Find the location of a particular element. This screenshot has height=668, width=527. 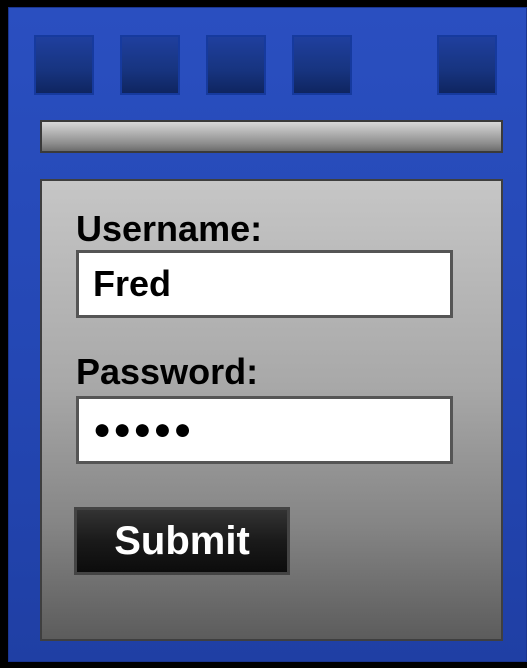

address-bar is located at coordinates (271, 136).